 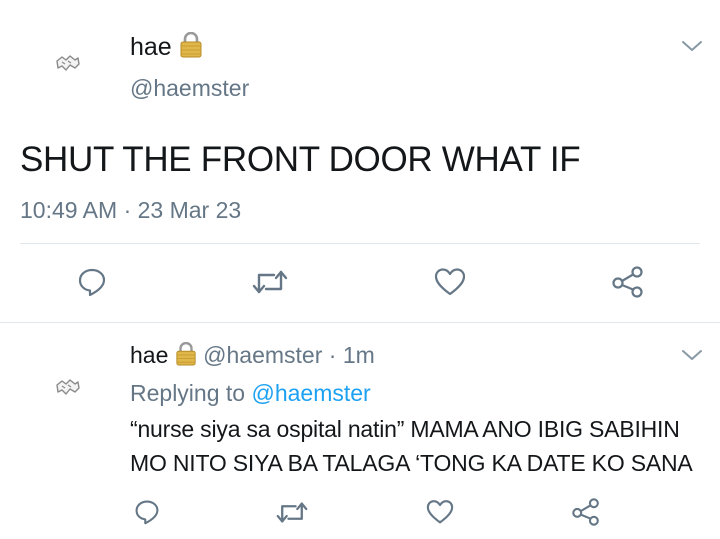 I want to click on reply-retweet-button, so click(x=292, y=512).